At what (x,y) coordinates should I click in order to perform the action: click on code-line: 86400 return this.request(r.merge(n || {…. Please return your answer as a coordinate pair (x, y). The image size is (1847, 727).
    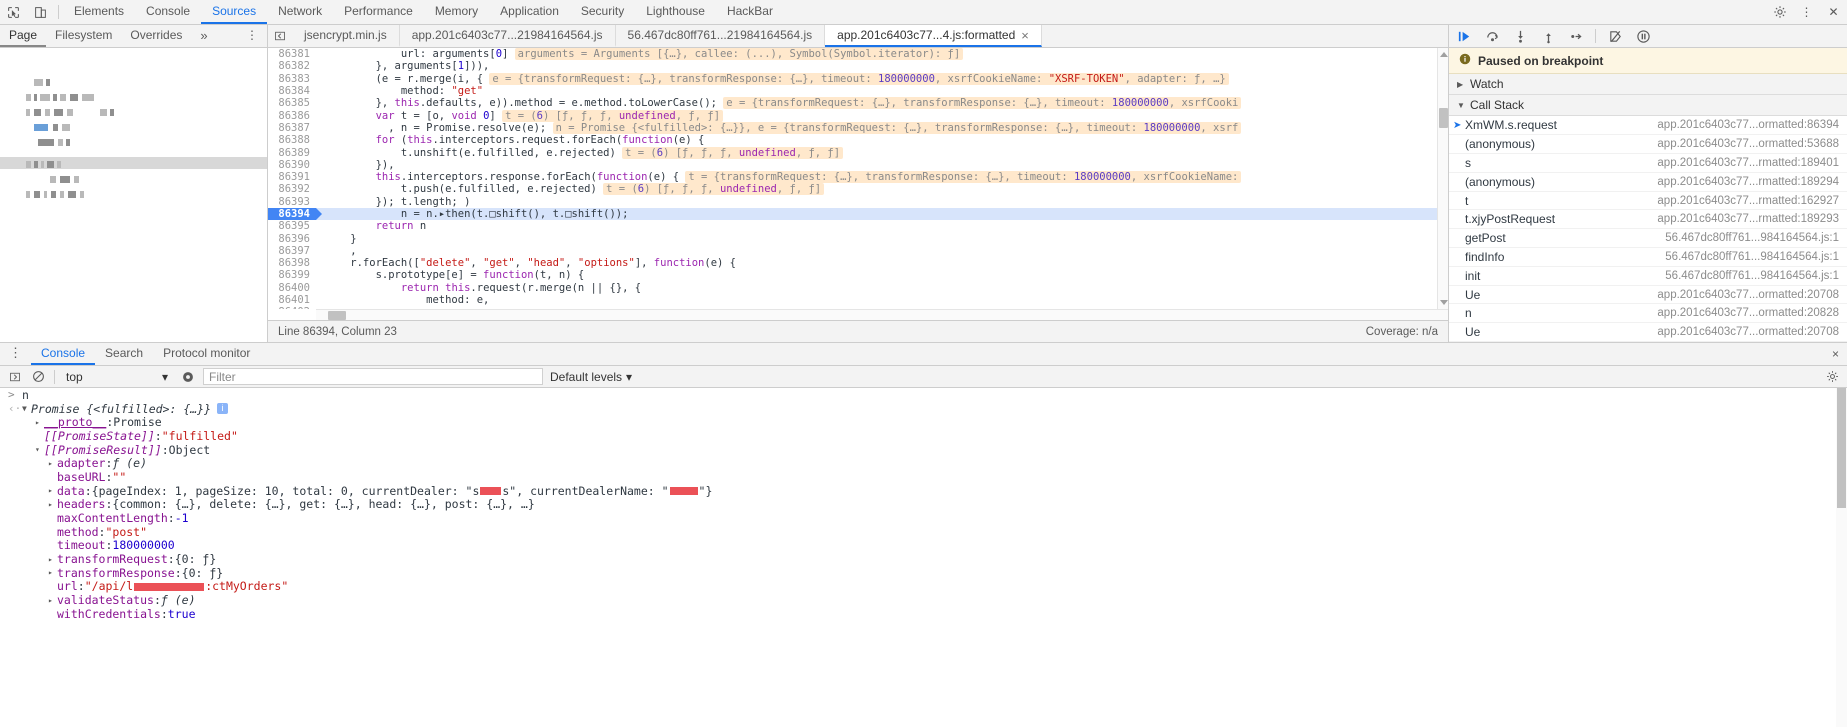
    Looking at the image, I should click on (852, 287).